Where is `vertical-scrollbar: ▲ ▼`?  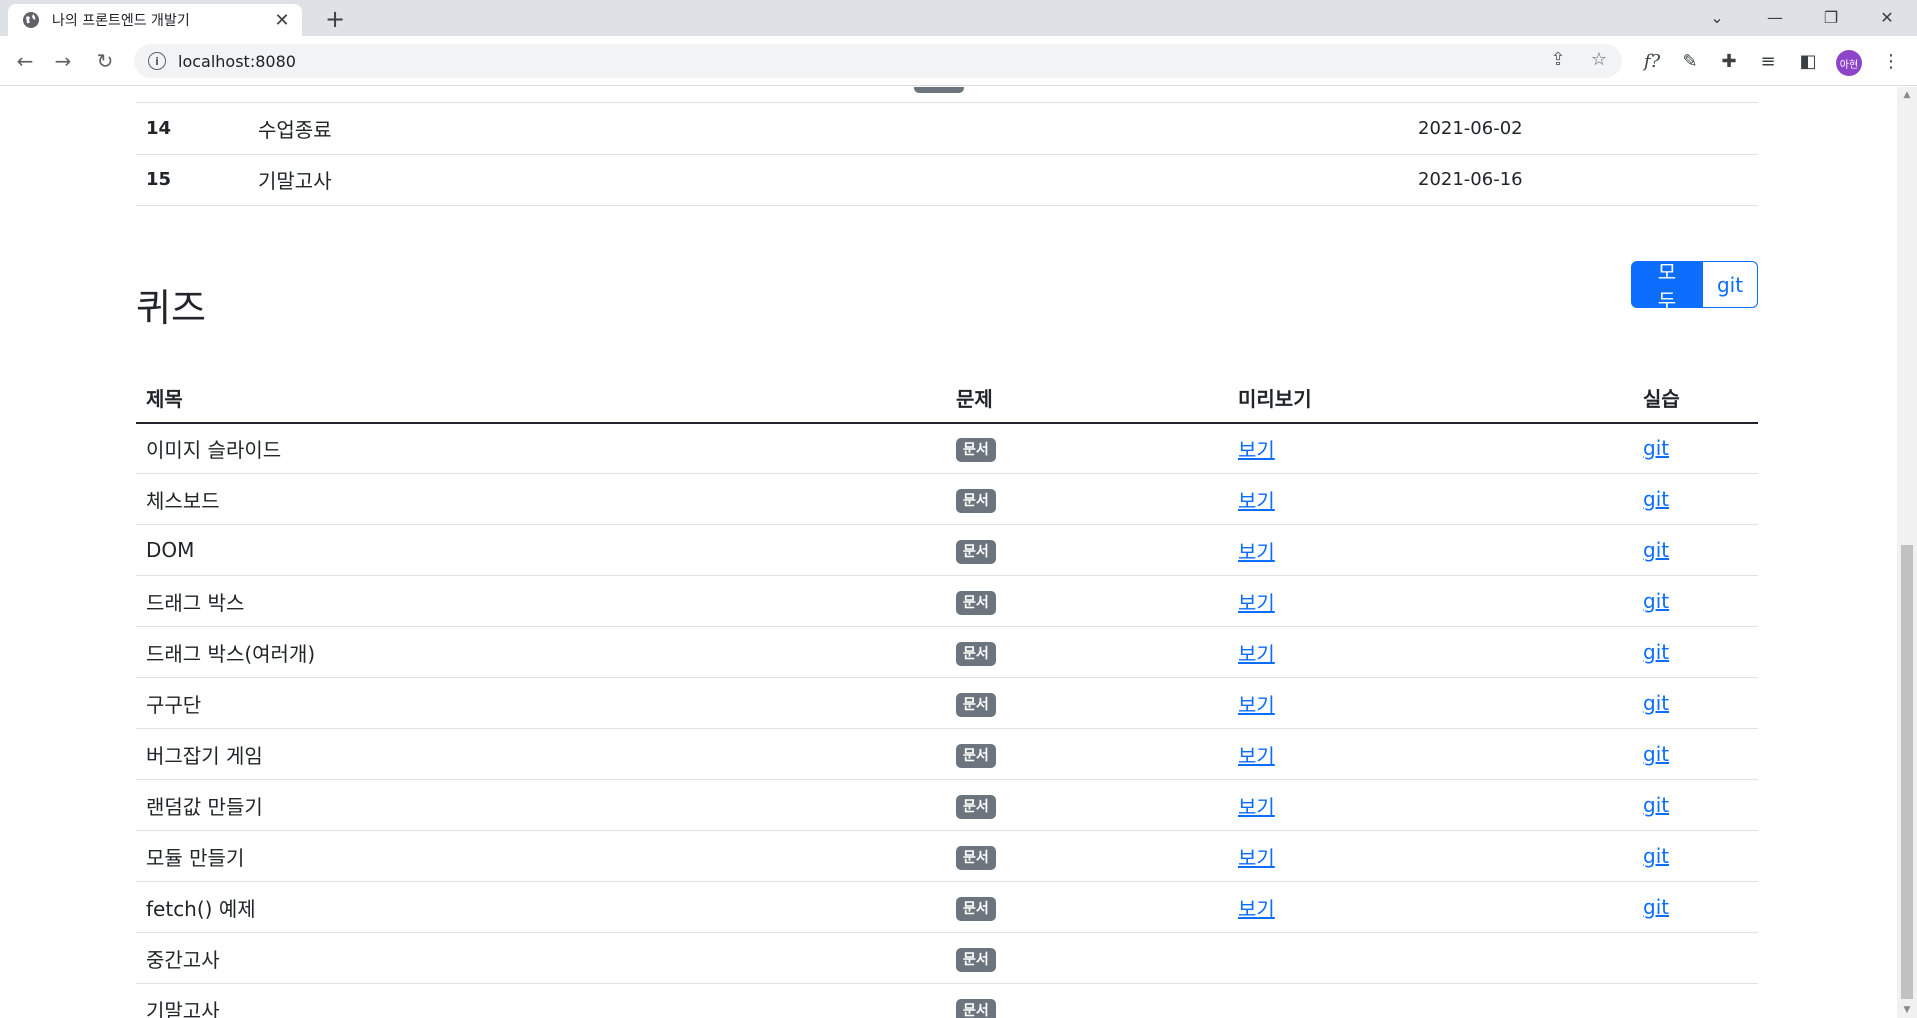
vertical-scrollbar: ▲ ▼ is located at coordinates (1907, 552).